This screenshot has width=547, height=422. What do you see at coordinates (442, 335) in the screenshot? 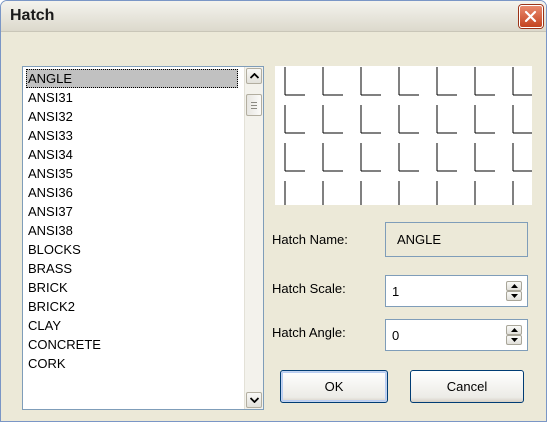
I see `hatch-angle-input` at bounding box center [442, 335].